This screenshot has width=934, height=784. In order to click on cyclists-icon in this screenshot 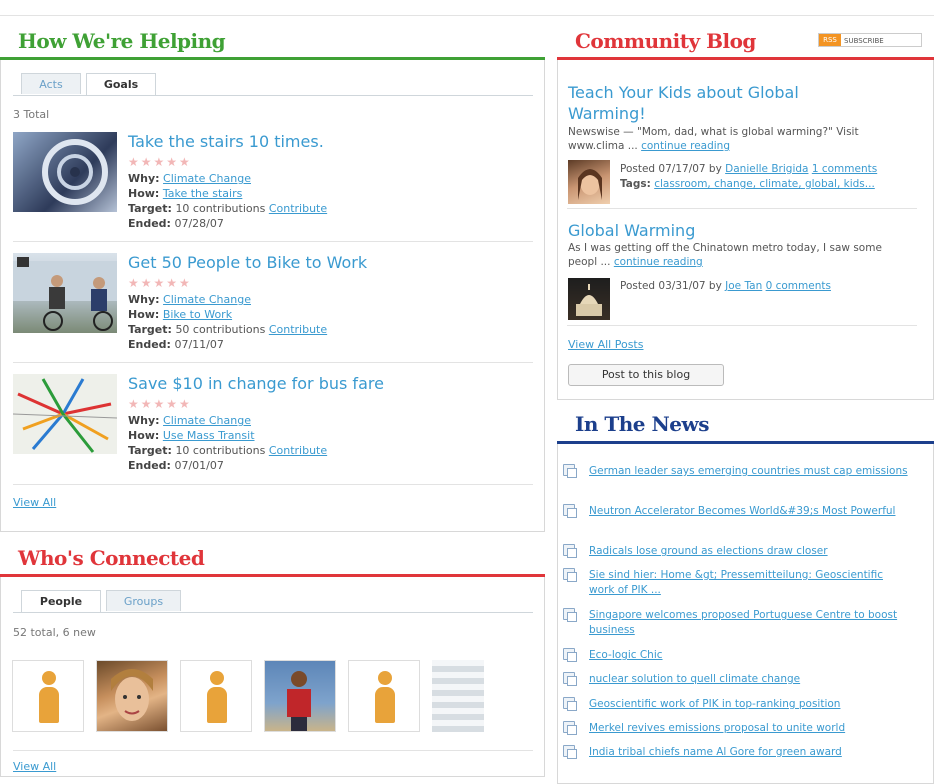, I will do `click(65, 294)`.